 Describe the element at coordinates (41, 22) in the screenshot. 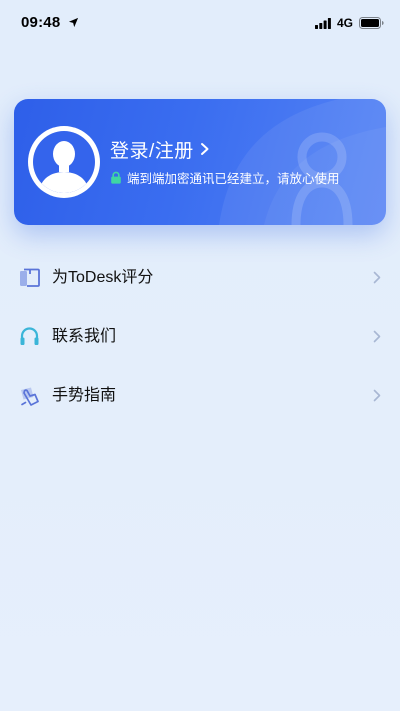

I see `status-time: 09:48` at that location.